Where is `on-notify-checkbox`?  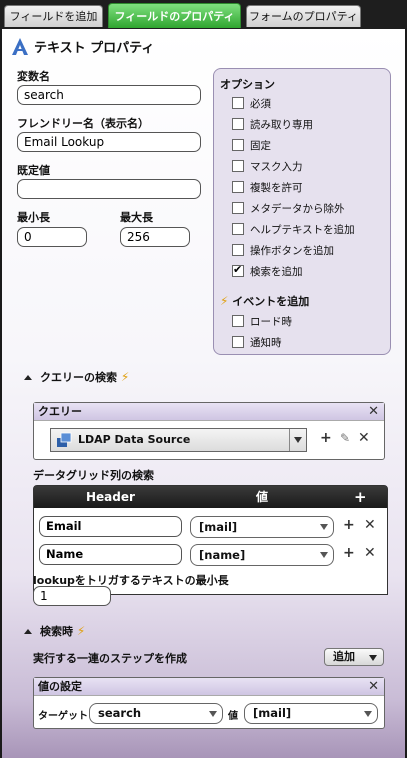 on-notify-checkbox is located at coordinates (238, 342).